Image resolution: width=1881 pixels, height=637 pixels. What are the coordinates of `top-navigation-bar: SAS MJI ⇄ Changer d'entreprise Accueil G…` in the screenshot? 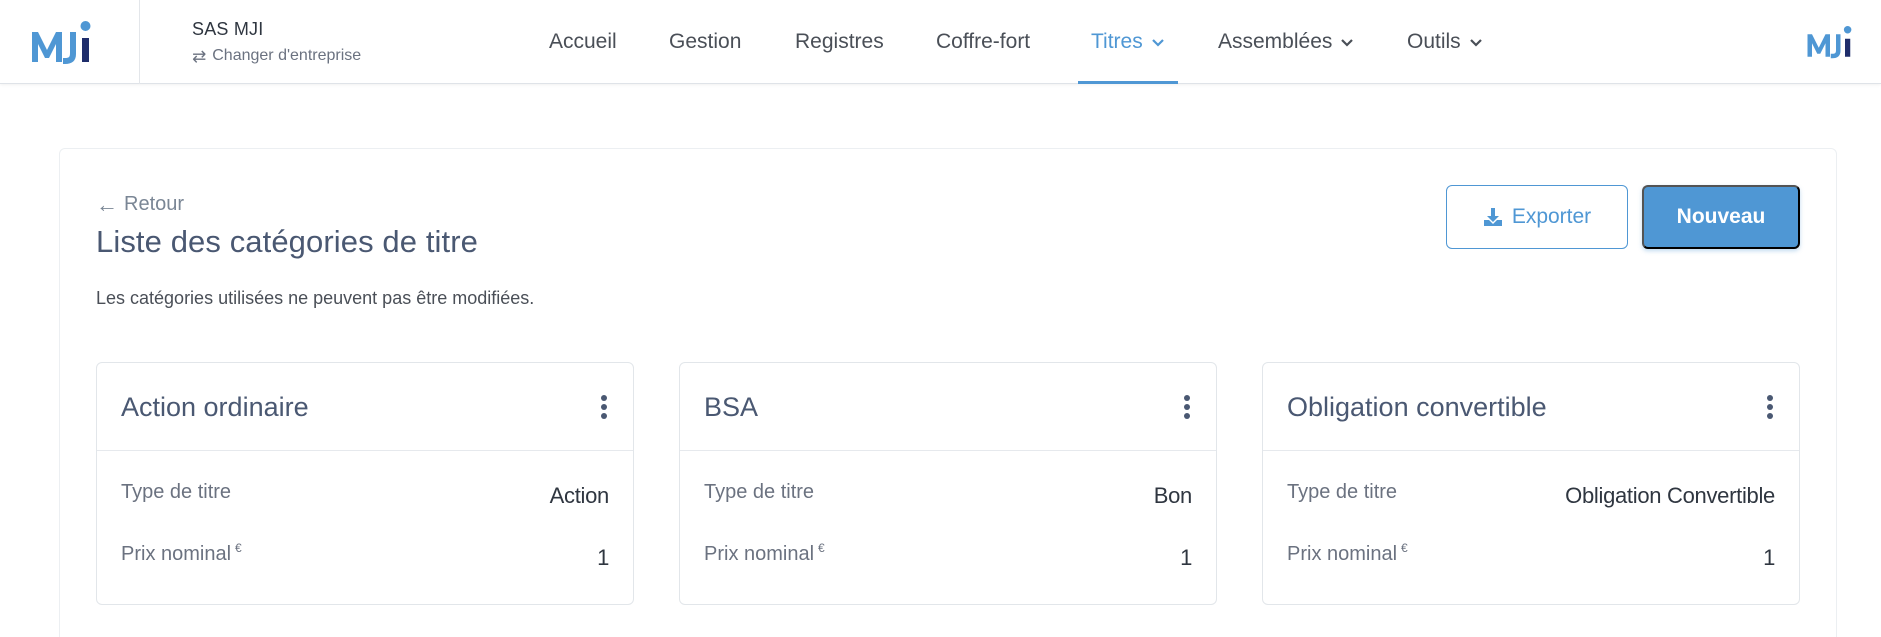 It's located at (940, 42).